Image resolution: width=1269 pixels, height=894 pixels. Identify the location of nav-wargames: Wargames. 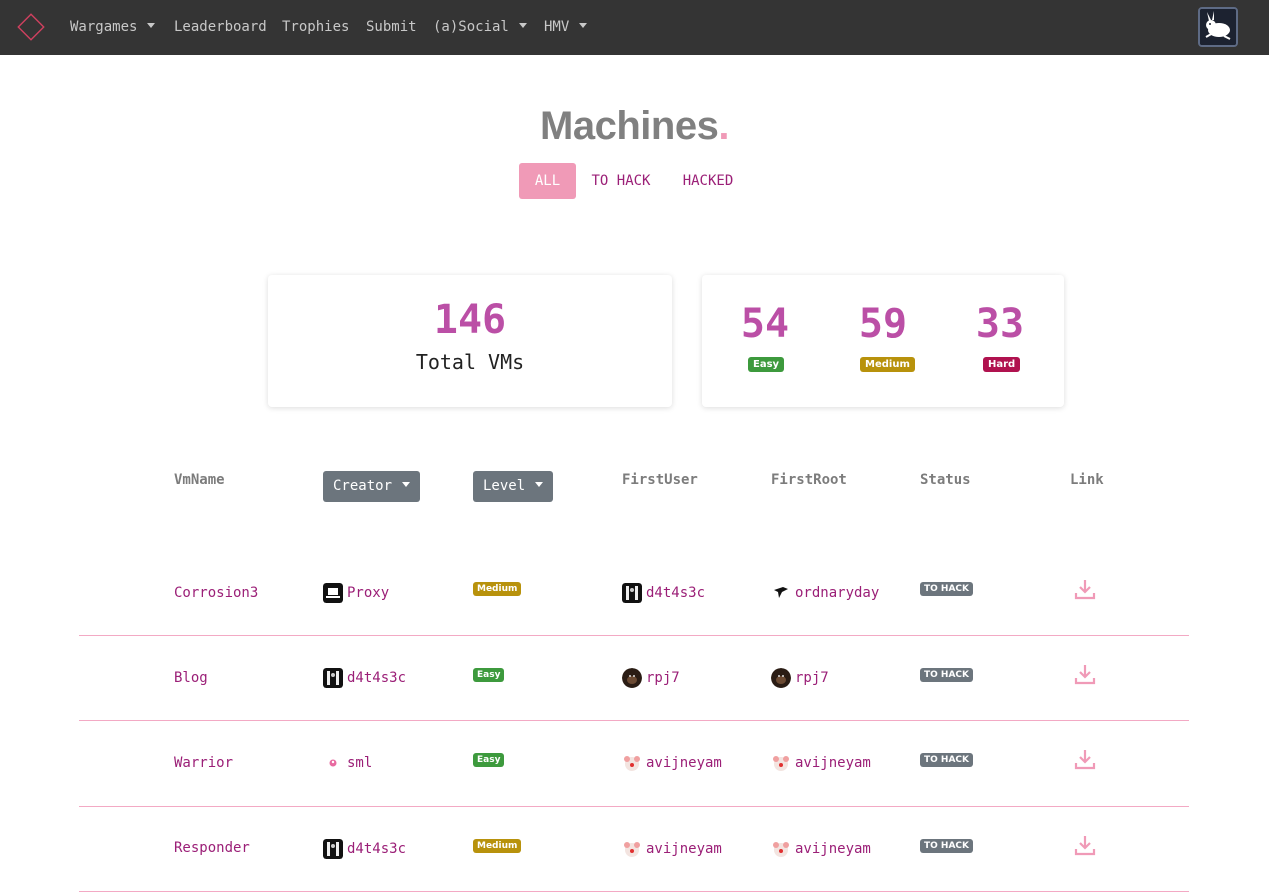
(113, 28).